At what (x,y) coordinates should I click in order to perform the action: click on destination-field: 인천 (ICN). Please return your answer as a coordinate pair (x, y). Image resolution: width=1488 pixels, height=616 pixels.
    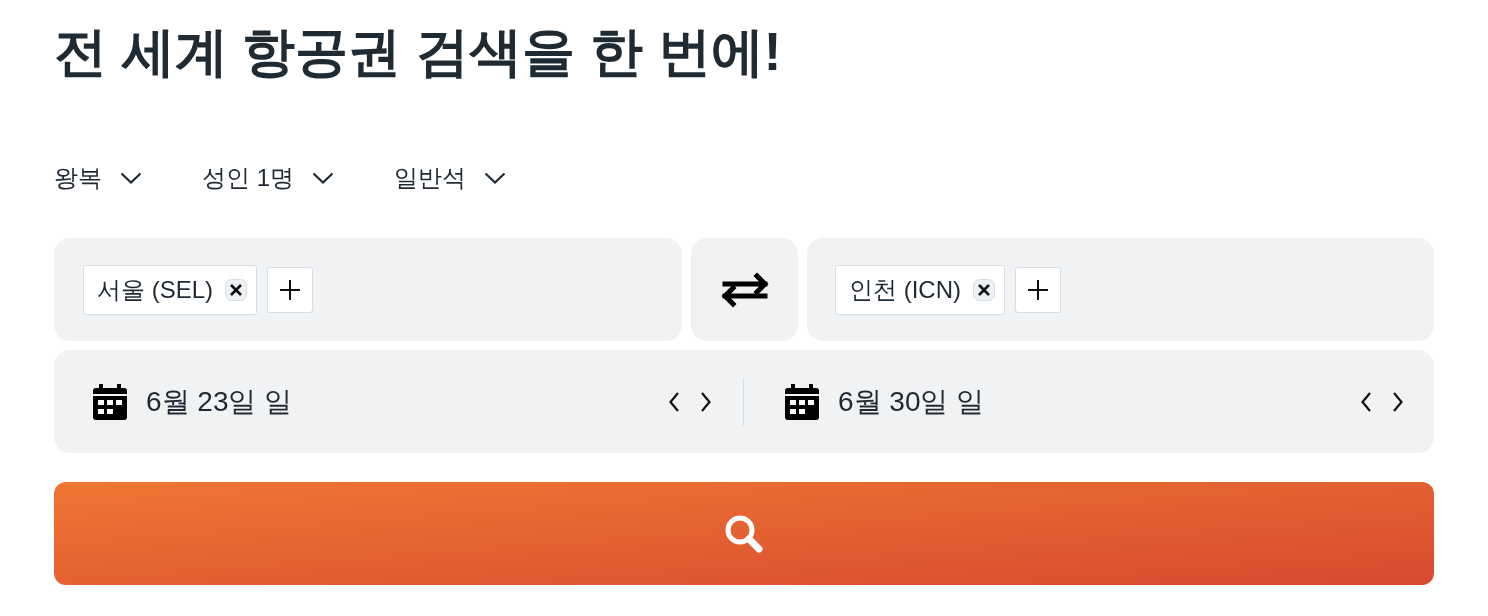
    Looking at the image, I should click on (1120, 289).